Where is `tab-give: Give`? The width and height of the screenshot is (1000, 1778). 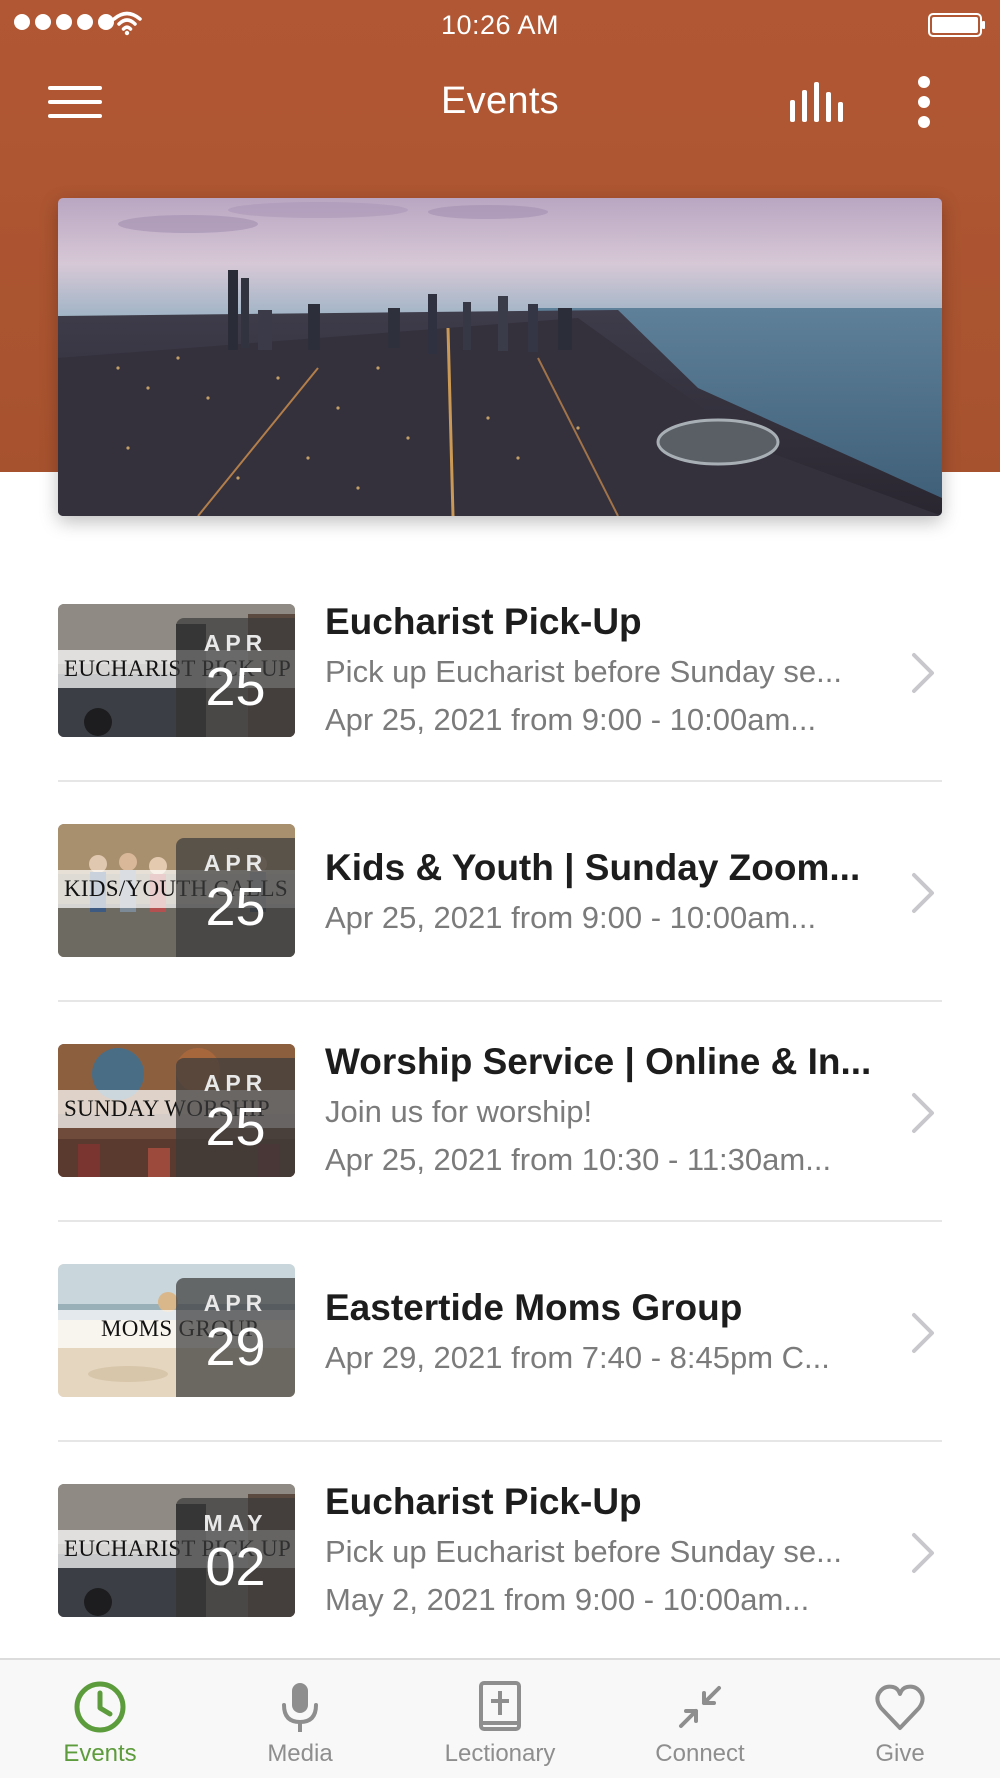 tab-give: Give is located at coordinates (900, 1719).